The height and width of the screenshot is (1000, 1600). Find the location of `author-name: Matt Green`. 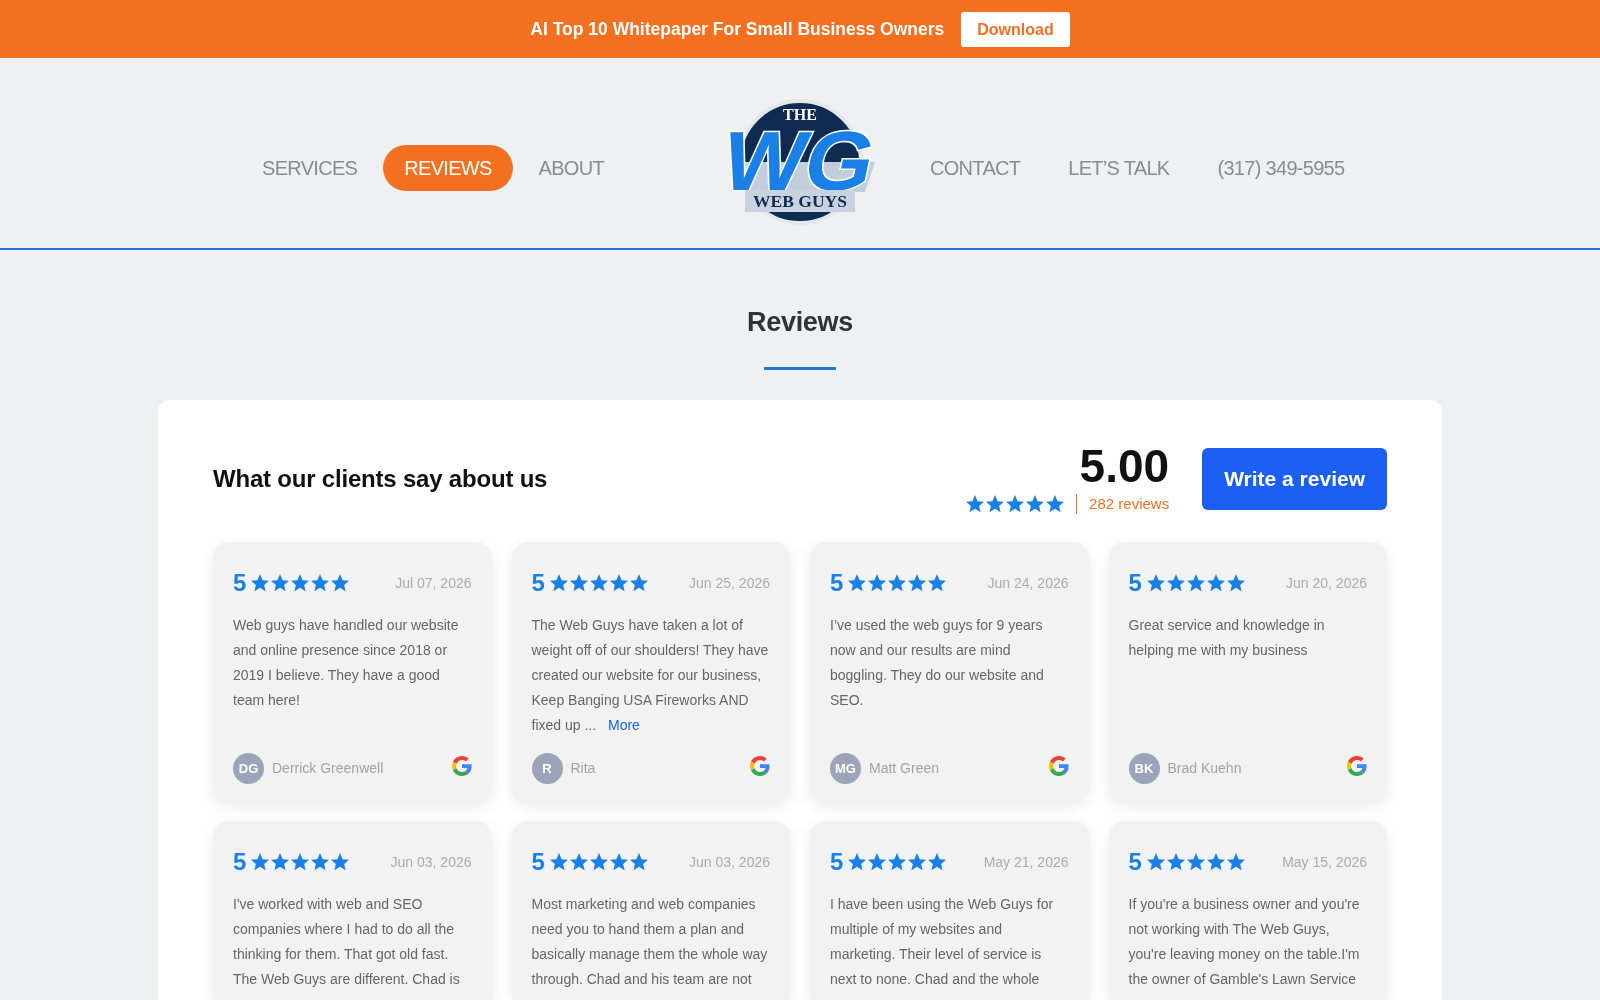

author-name: Matt Green is located at coordinates (904, 768).